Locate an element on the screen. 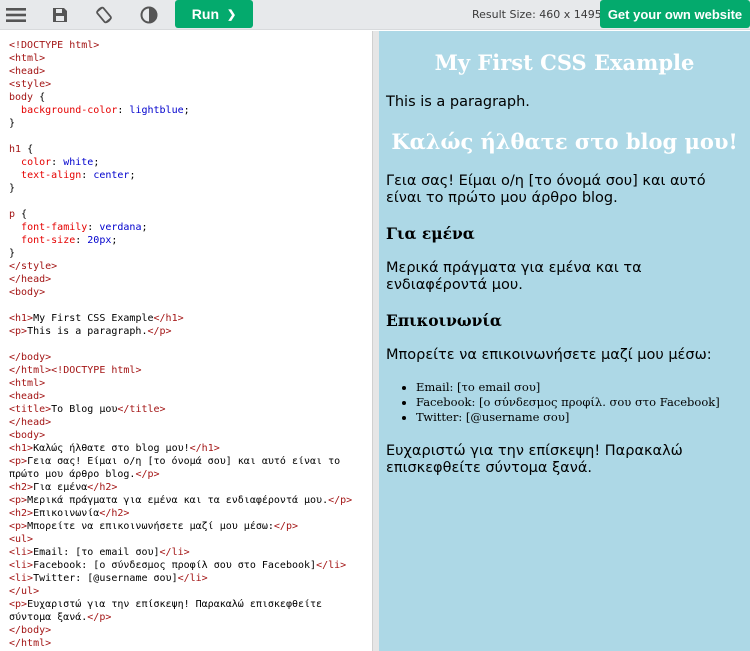  get-own-website-button: Get your own website is located at coordinates (675, 14).